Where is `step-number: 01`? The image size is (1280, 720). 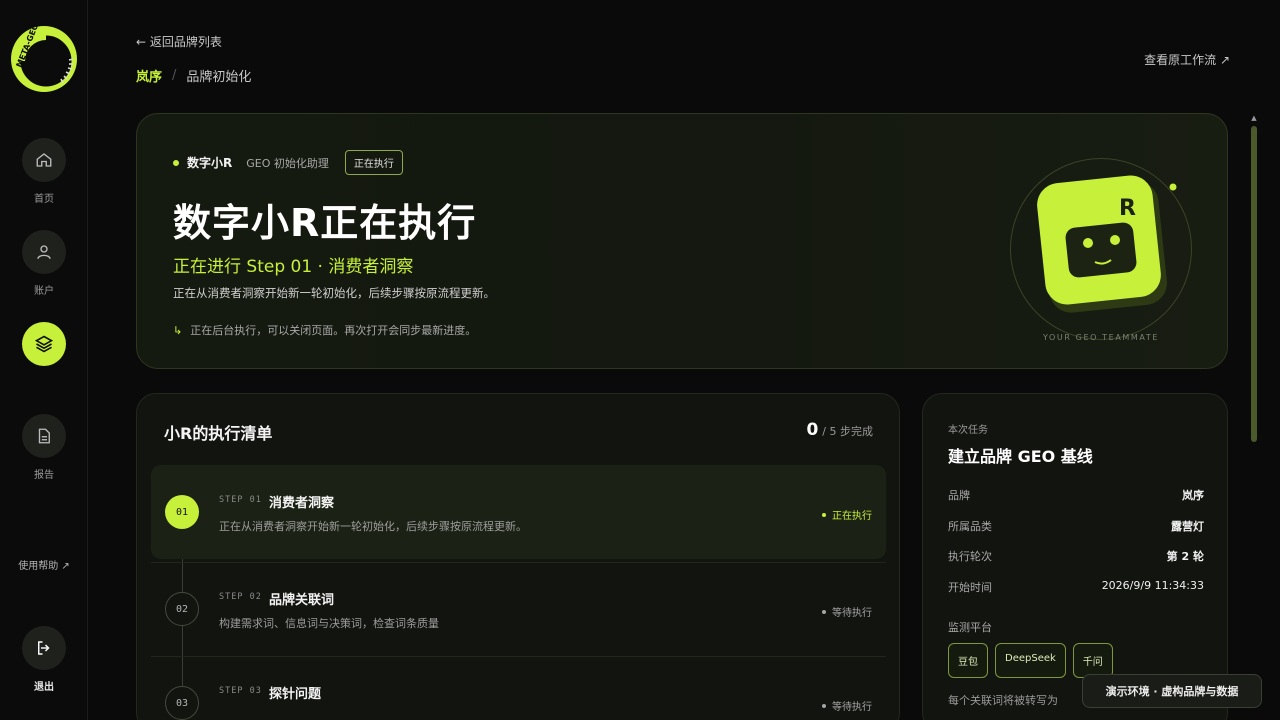 step-number: 01 is located at coordinates (182, 512).